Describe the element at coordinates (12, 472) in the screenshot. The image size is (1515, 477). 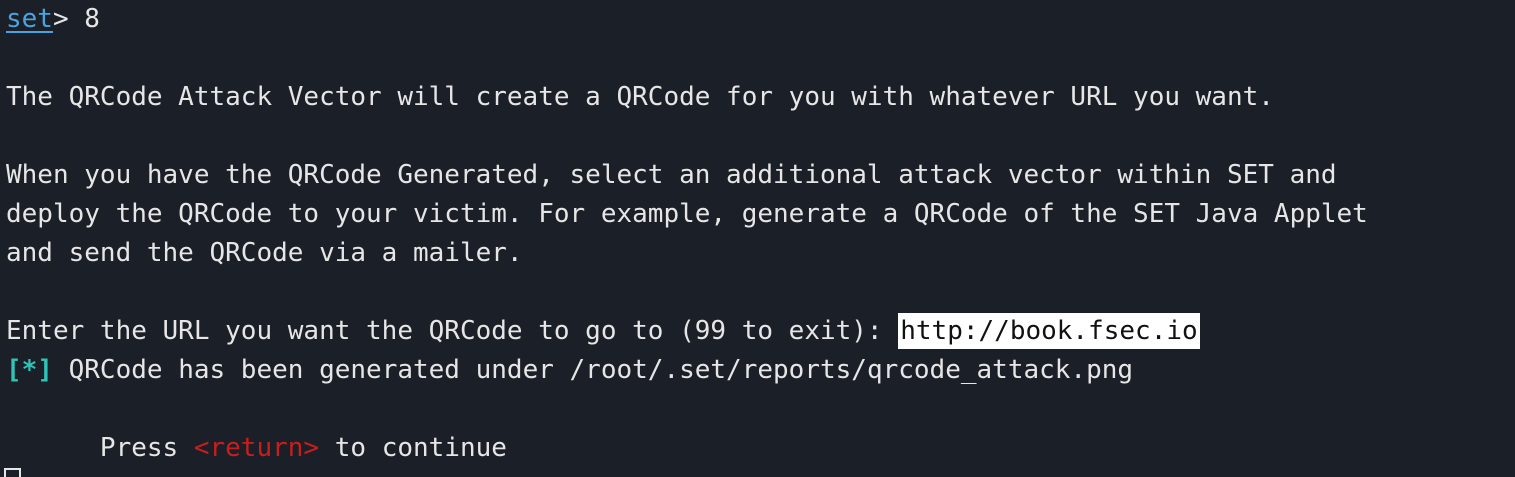
I see `terminal-cursor` at that location.